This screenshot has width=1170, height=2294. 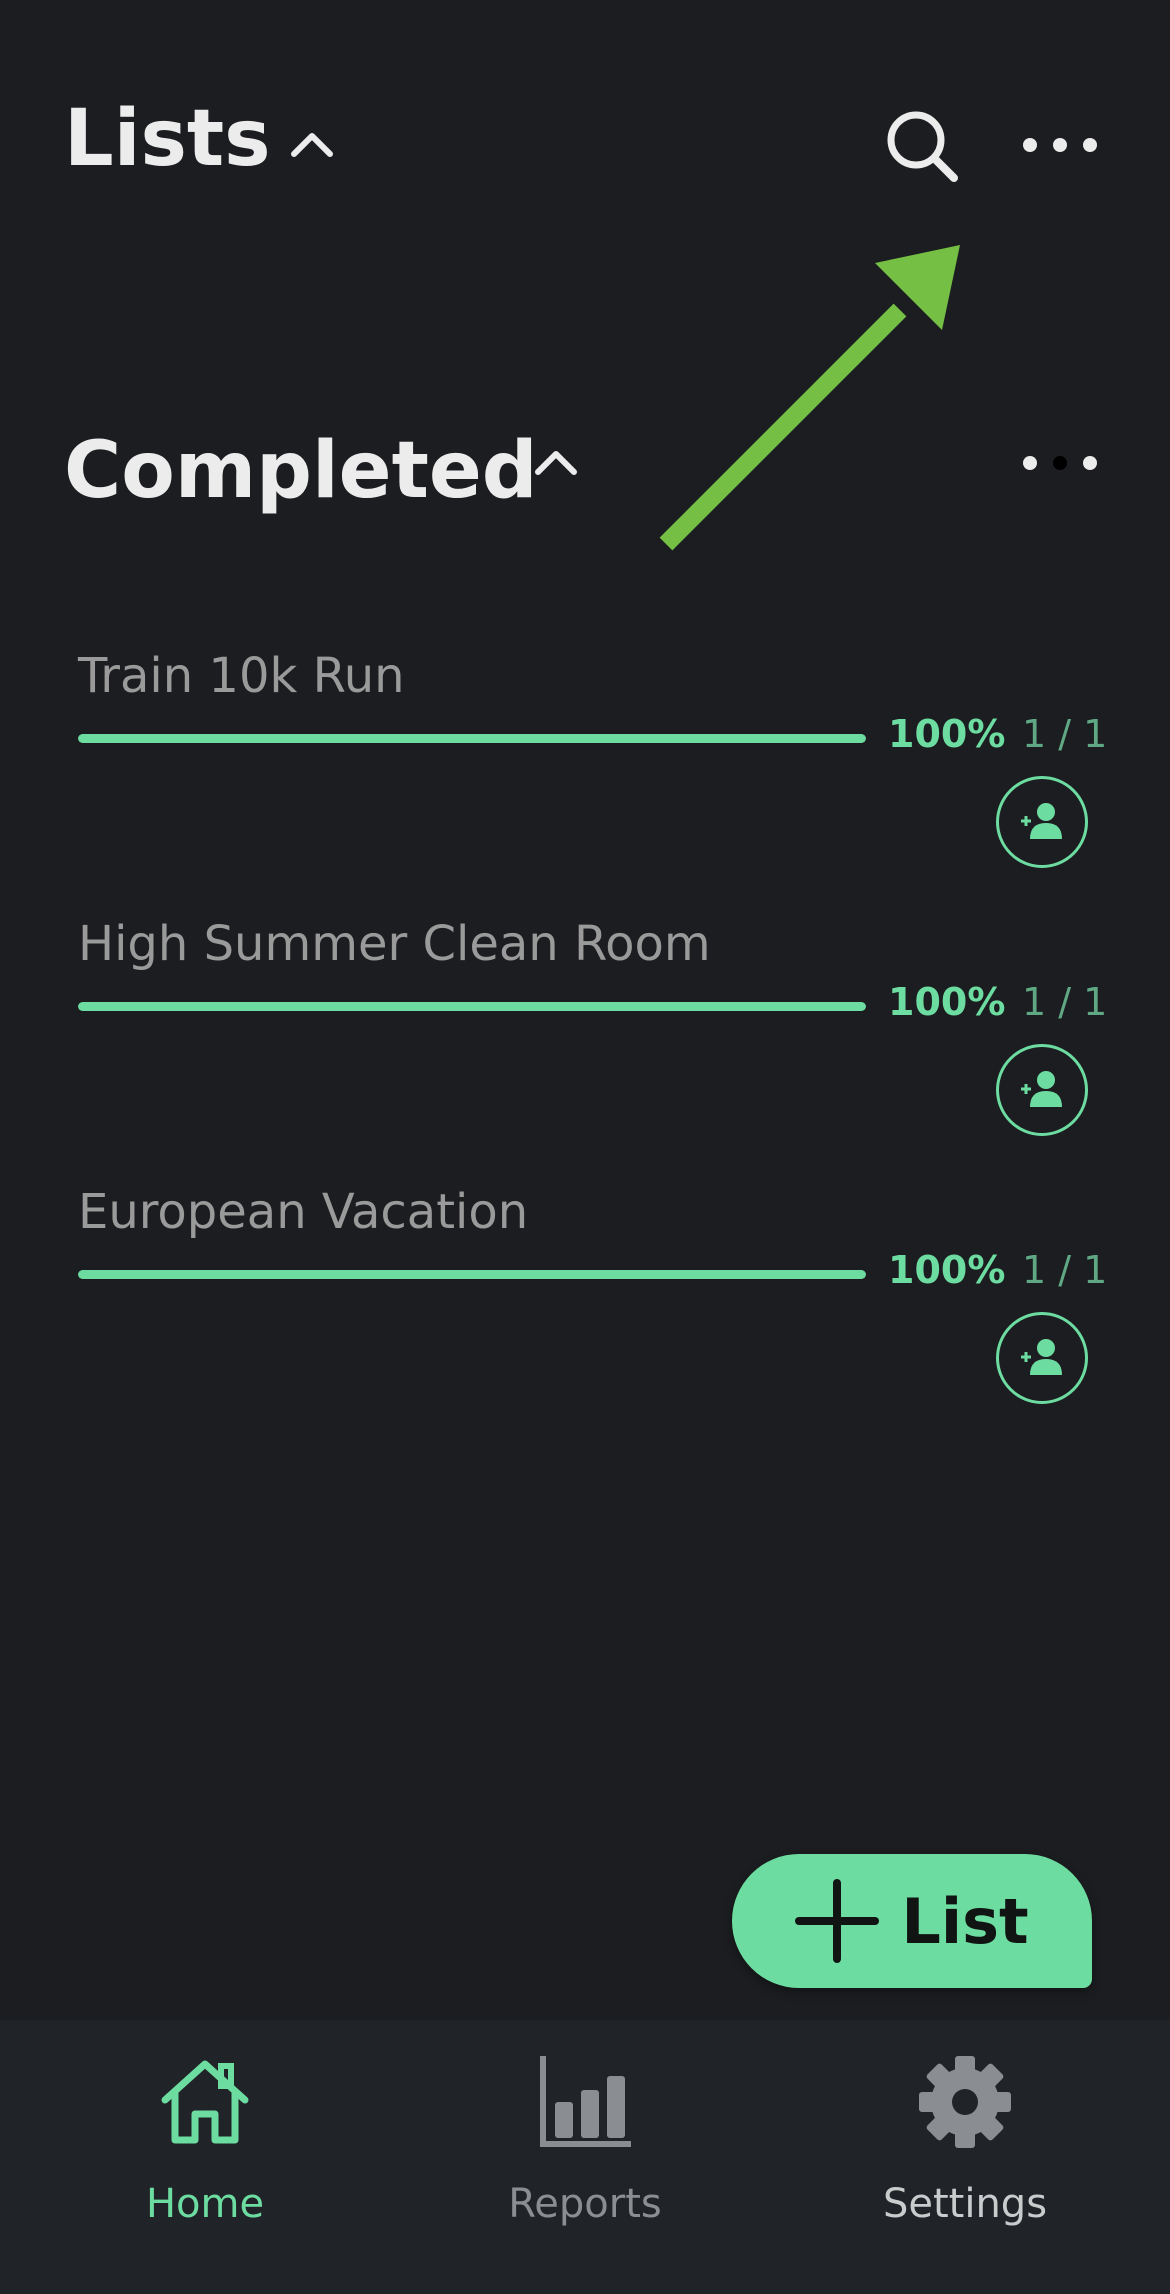 What do you see at coordinates (809, 398) in the screenshot?
I see `annotation-arrow` at bounding box center [809, 398].